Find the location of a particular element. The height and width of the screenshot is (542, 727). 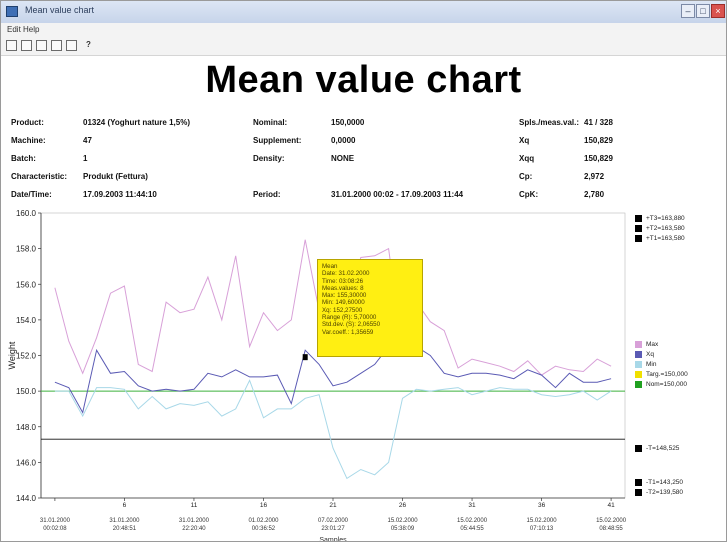

x-tick-date: 07.02.2000 is located at coordinates (333, 521).